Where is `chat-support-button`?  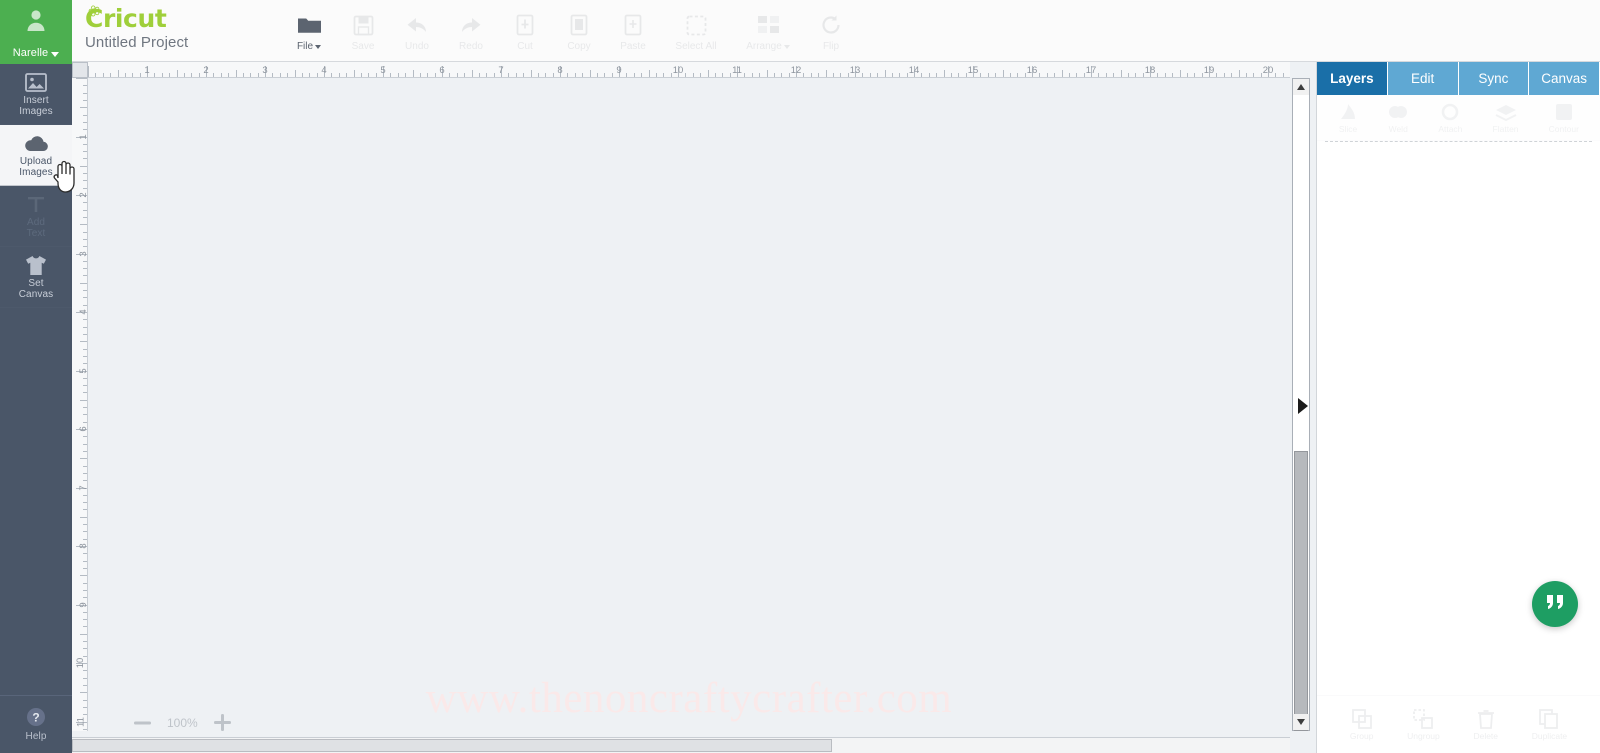 chat-support-button is located at coordinates (1555, 604).